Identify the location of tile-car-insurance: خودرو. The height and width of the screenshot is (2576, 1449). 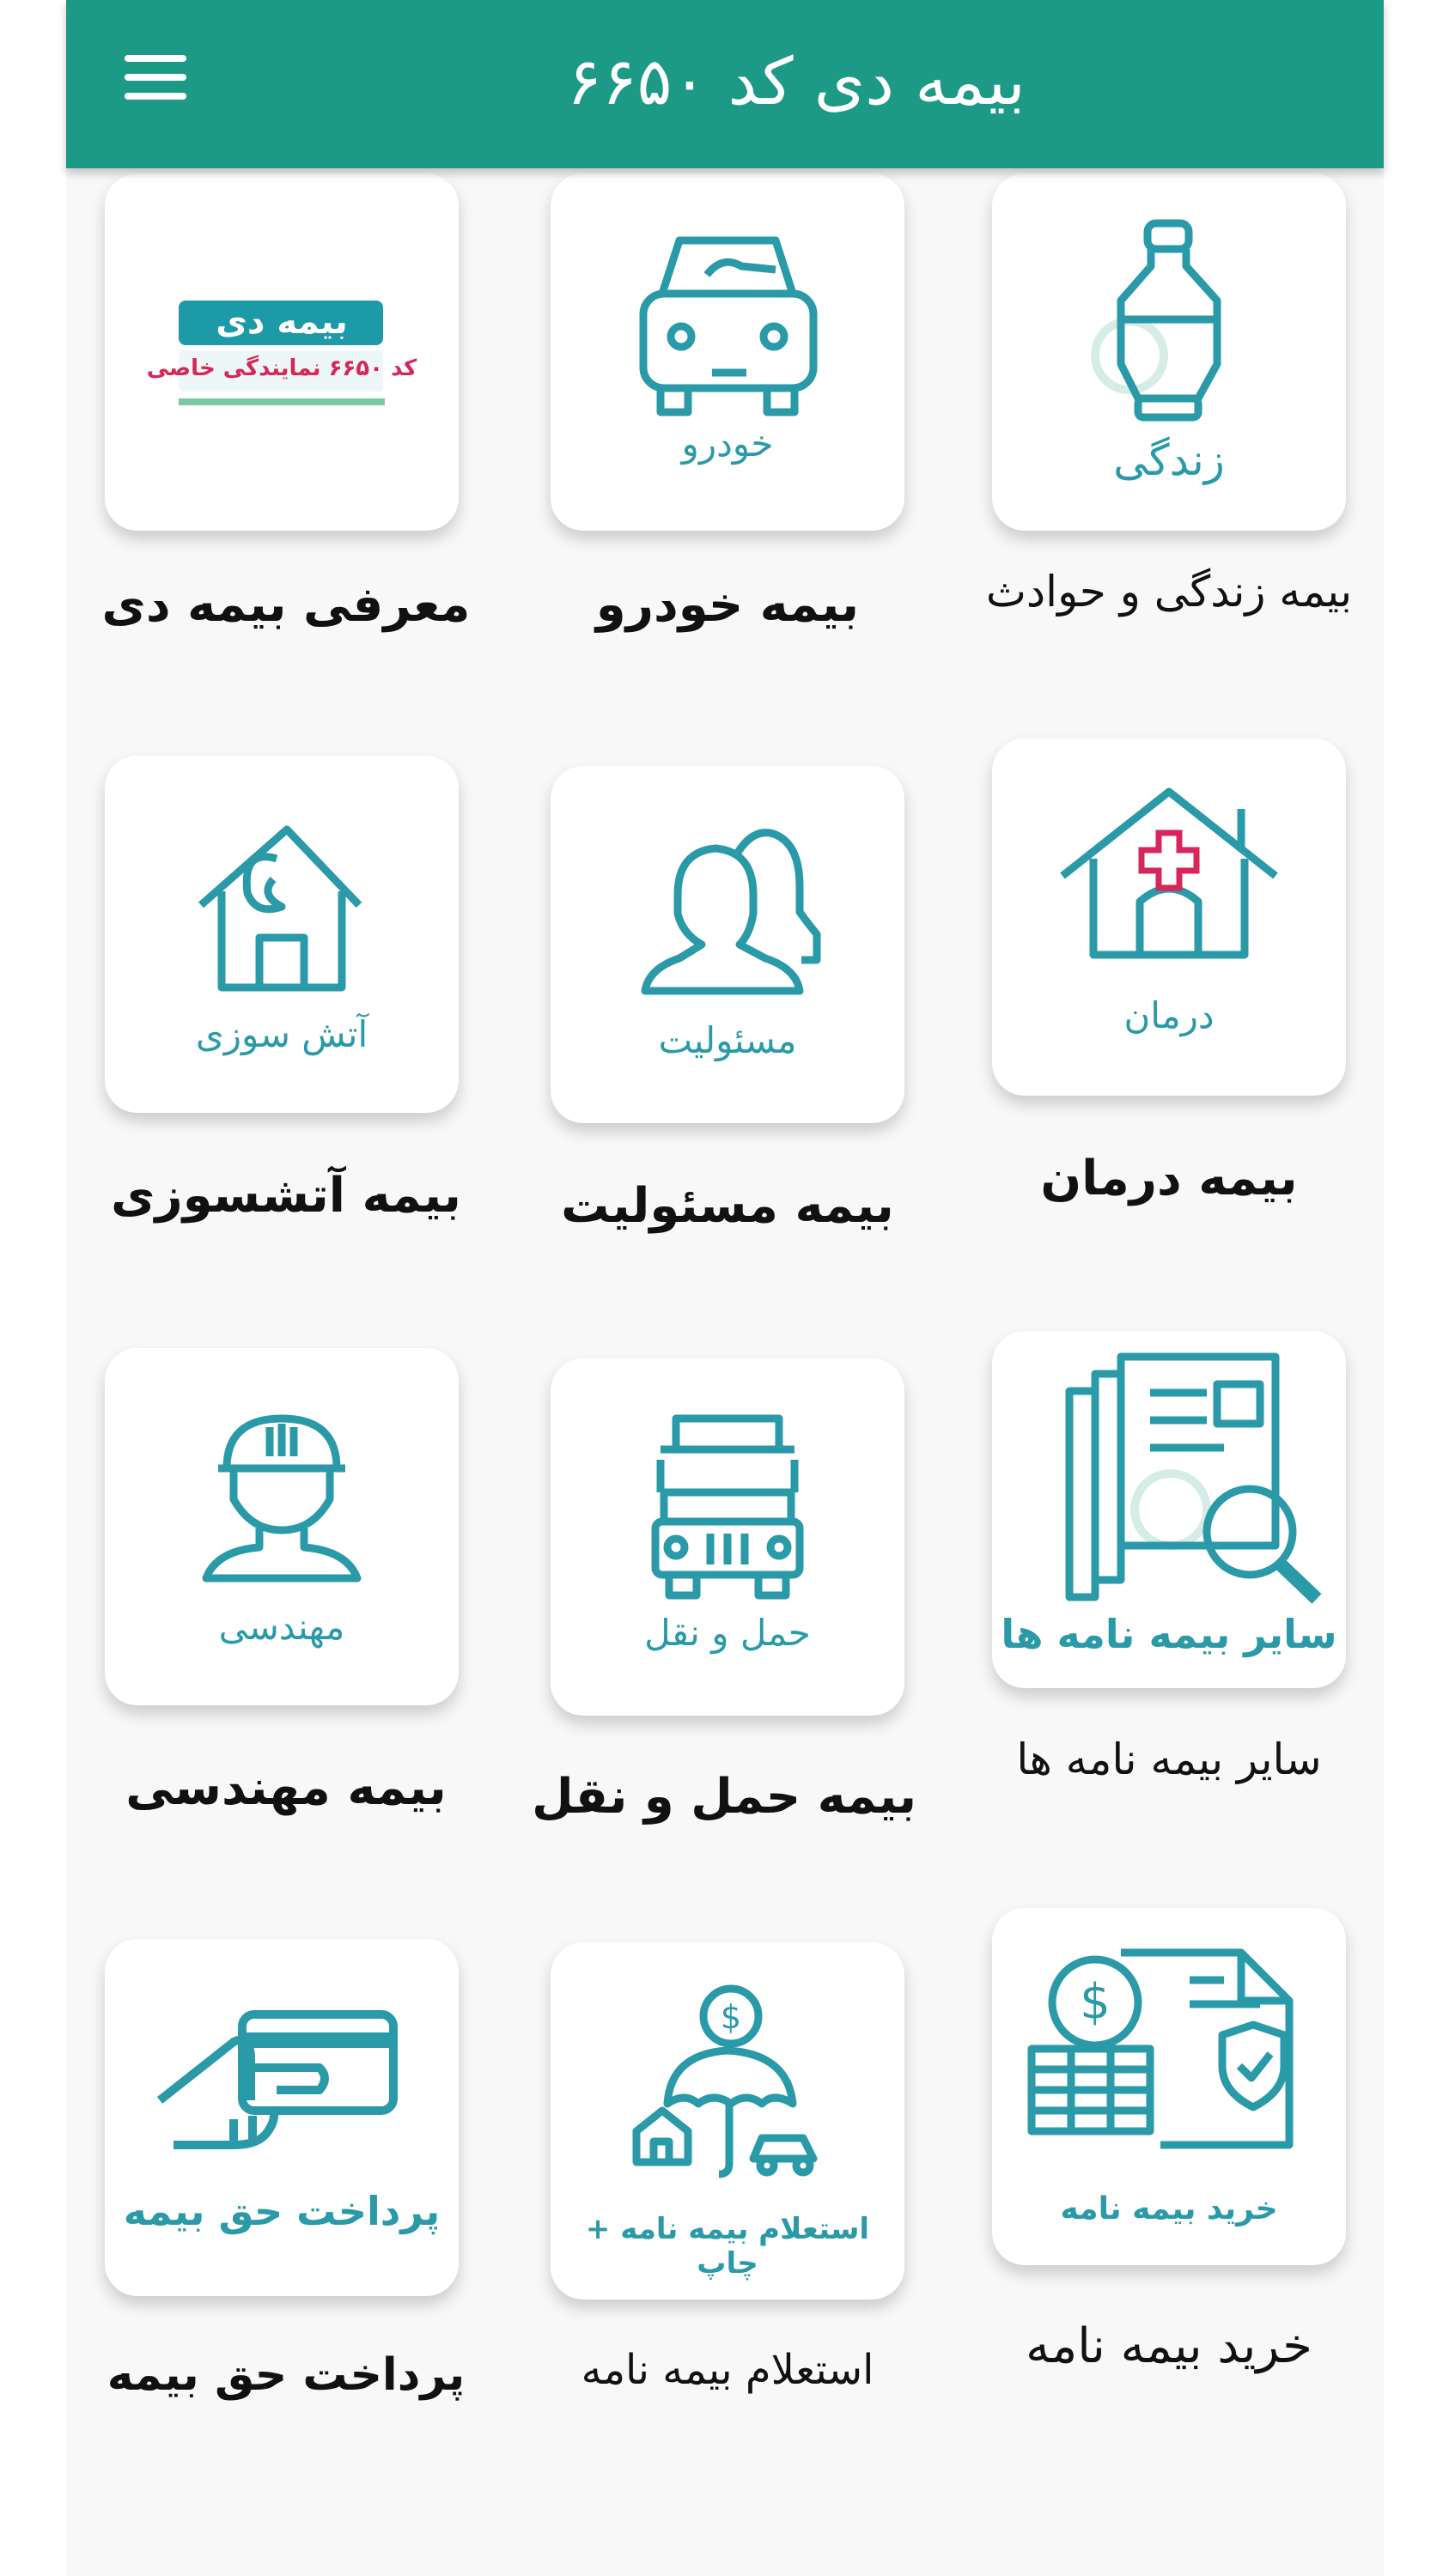
(727, 352).